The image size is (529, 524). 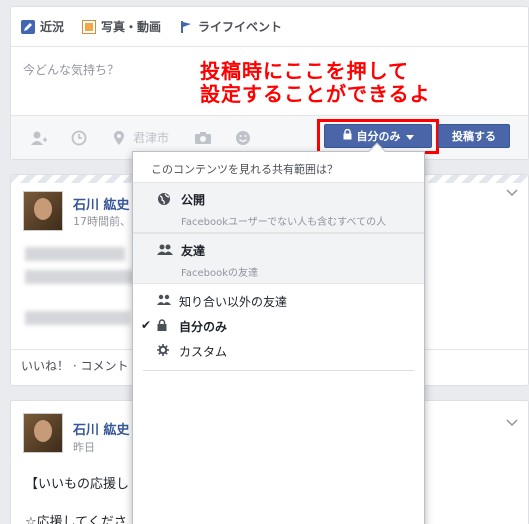 I want to click on location-text: 君津市, so click(x=151, y=137).